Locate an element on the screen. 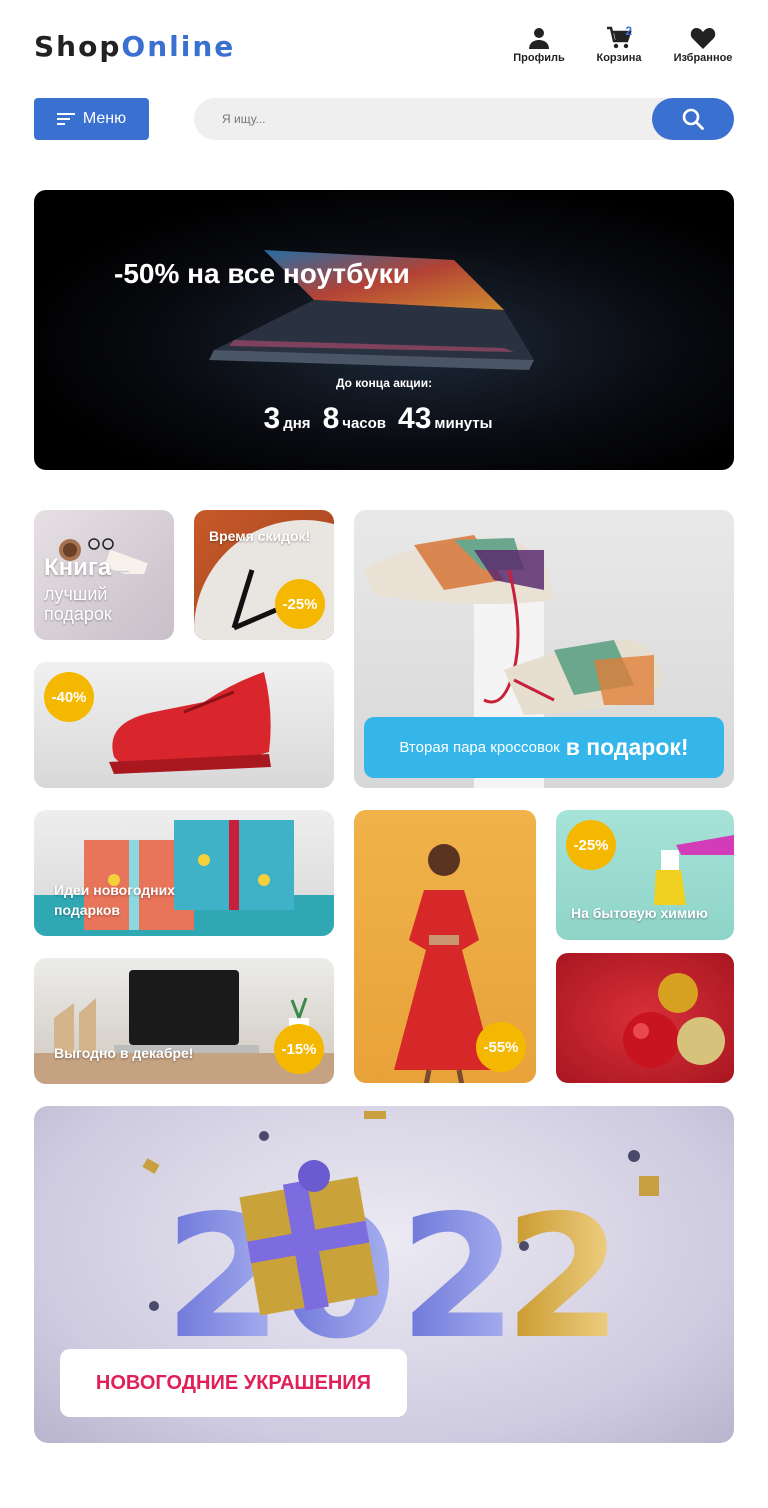 The width and height of the screenshot is (768, 1508). menu-button: Меню is located at coordinates (91, 119).